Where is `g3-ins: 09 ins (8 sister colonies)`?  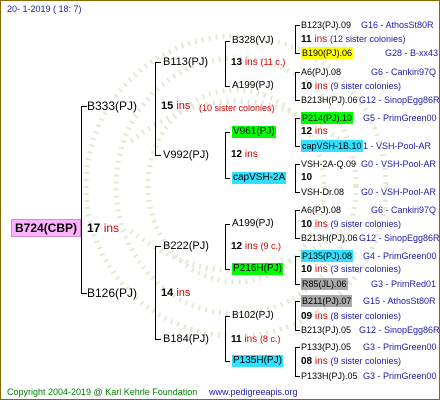 g3-ins: 09 ins (8 sister colonies) is located at coordinates (351, 316).